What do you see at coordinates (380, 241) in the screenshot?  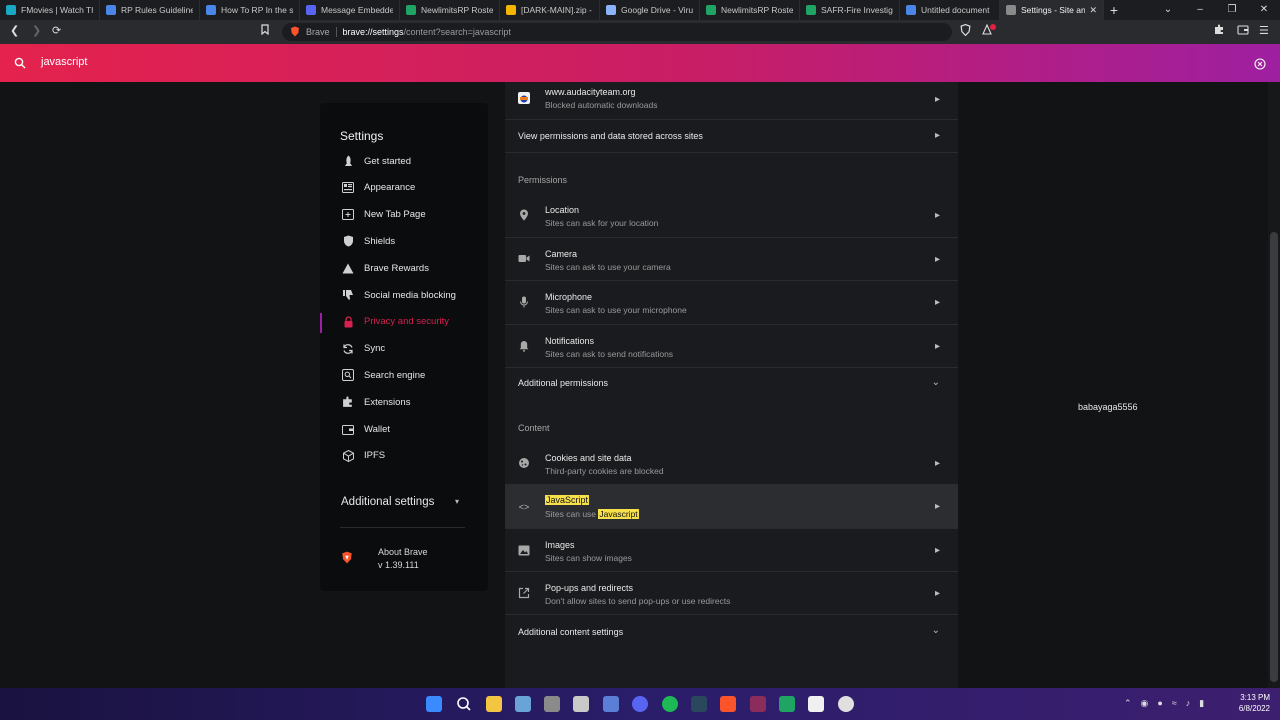 I see `sidebar-item-label: Shields` at bounding box center [380, 241].